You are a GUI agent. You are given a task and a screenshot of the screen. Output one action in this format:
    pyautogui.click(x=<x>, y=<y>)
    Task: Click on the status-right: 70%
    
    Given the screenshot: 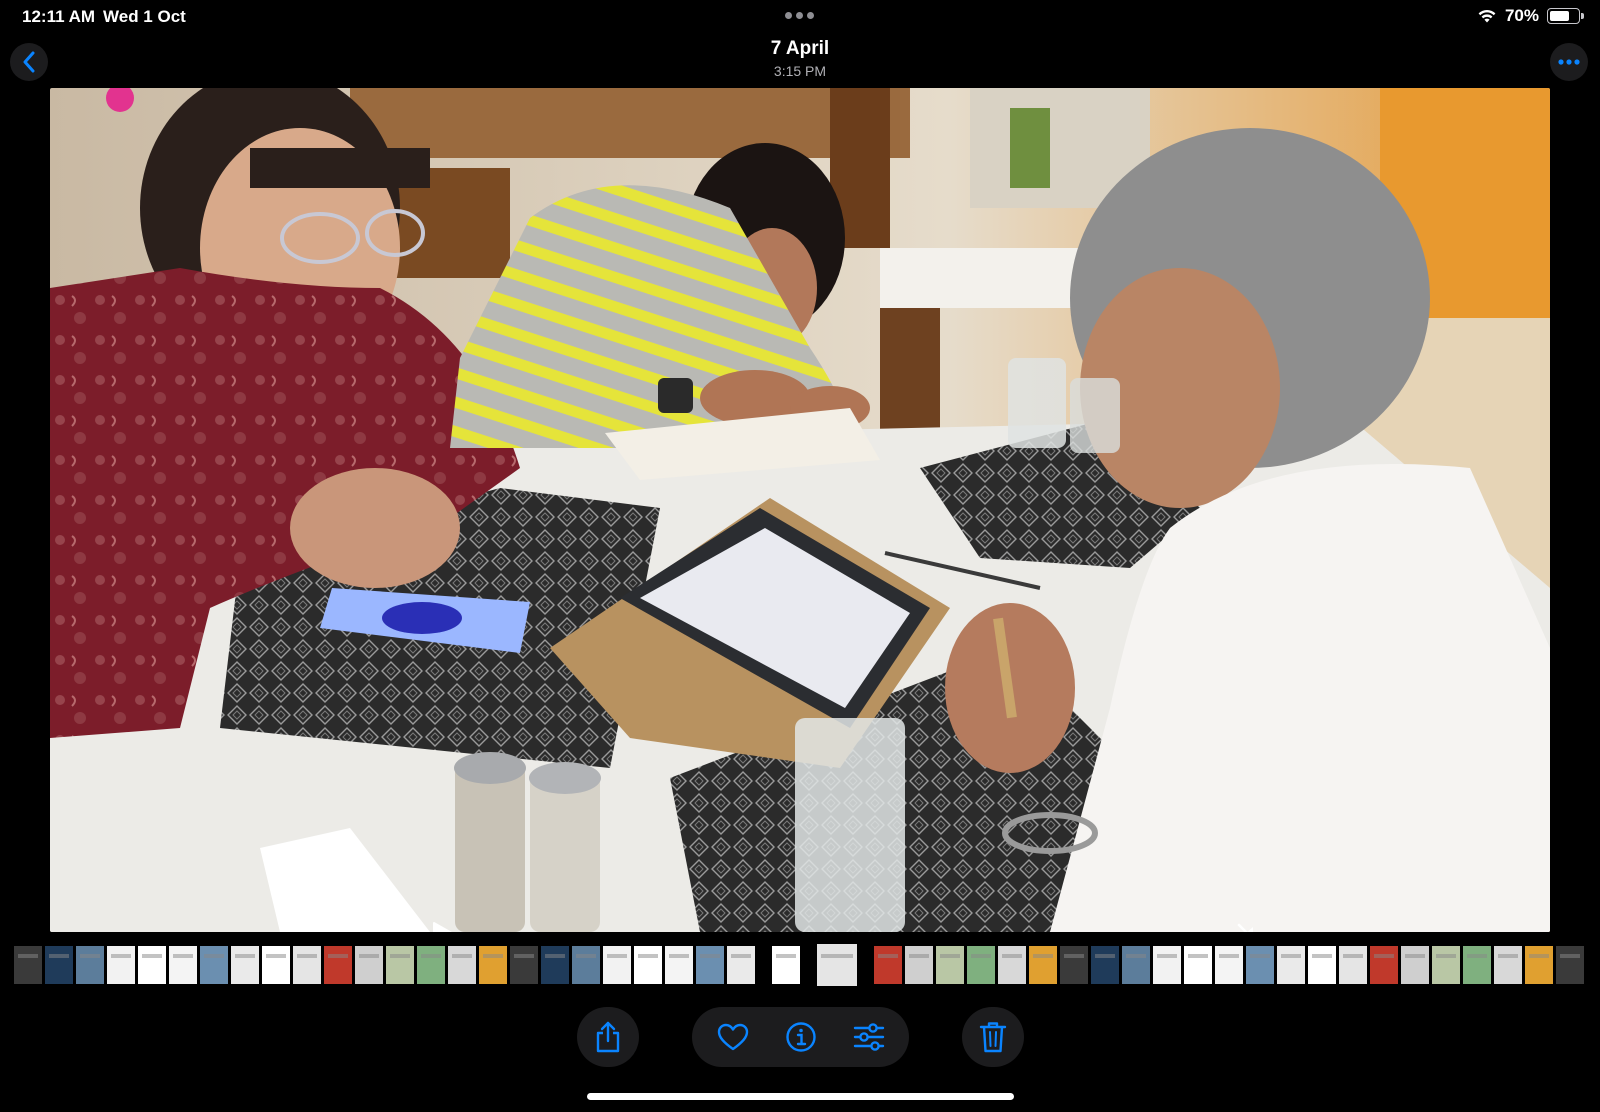 What is the action you would take?
    pyautogui.click(x=1530, y=16)
    